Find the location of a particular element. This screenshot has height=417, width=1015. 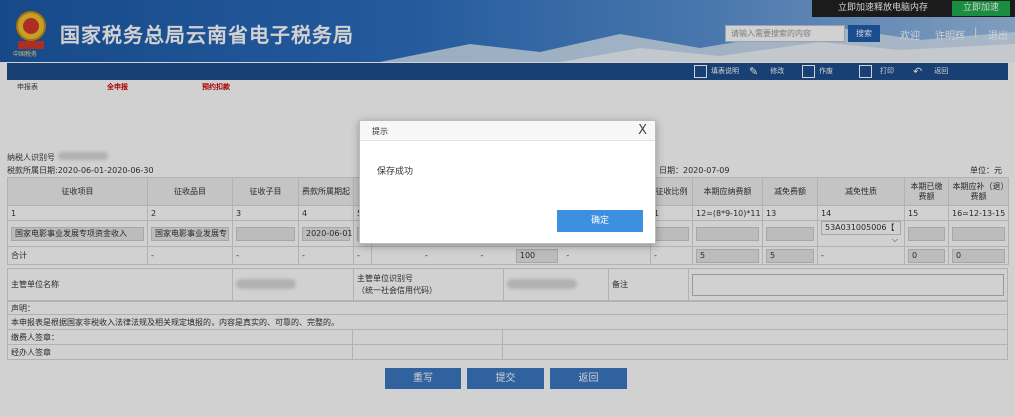

confirm-button: 确定 is located at coordinates (600, 221).